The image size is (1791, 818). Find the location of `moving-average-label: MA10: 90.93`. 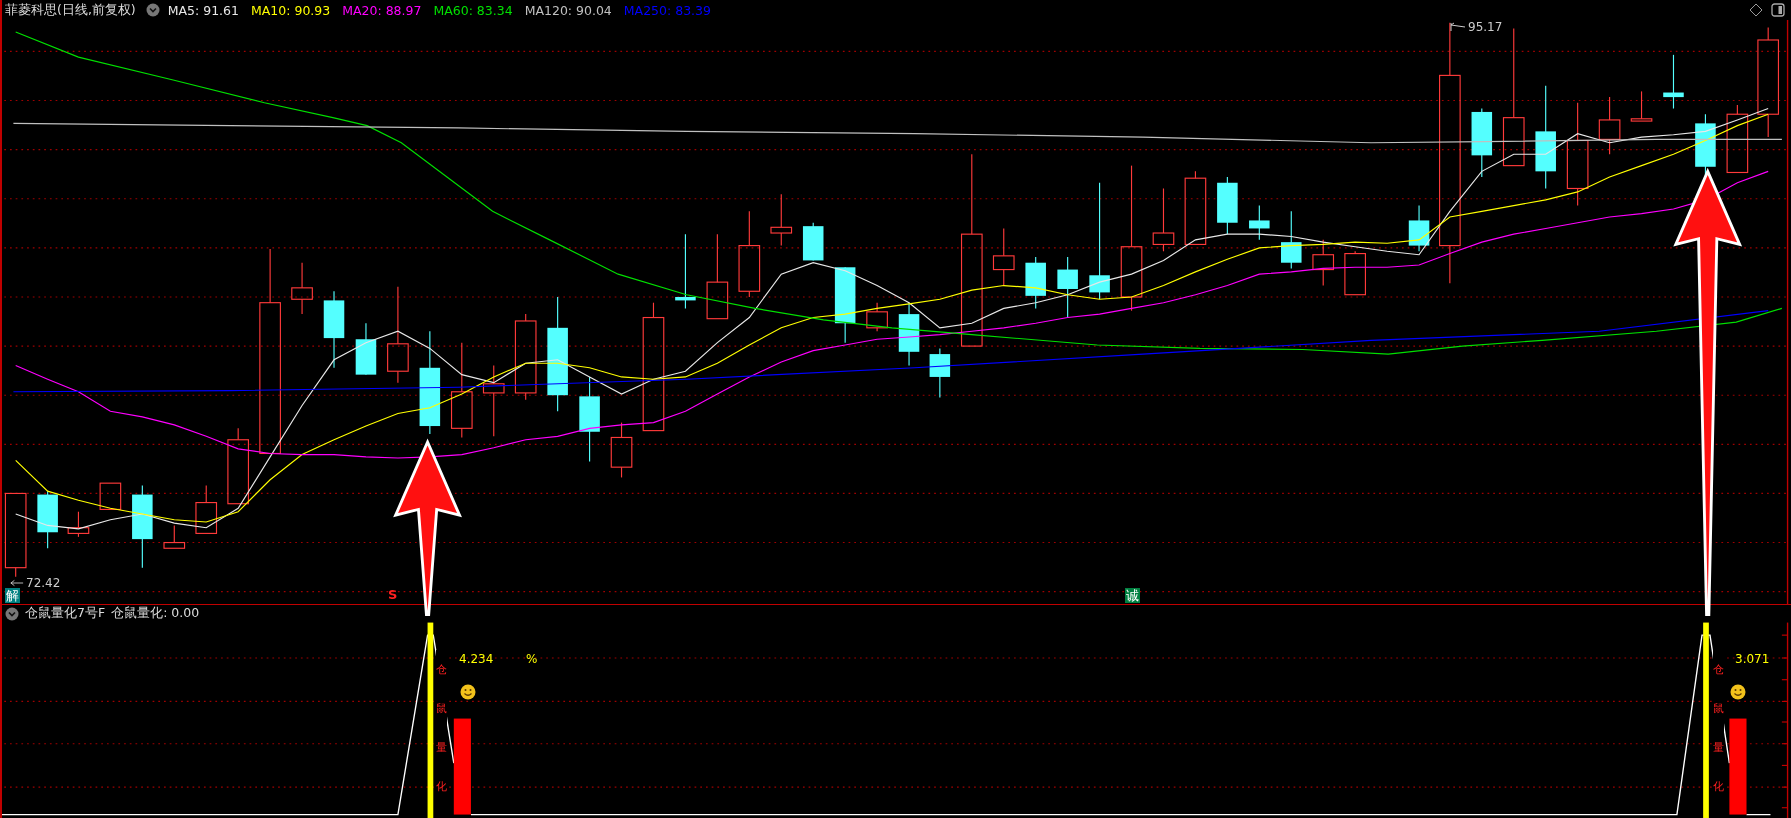

moving-average-label: MA10: 90.93 is located at coordinates (291, 10).